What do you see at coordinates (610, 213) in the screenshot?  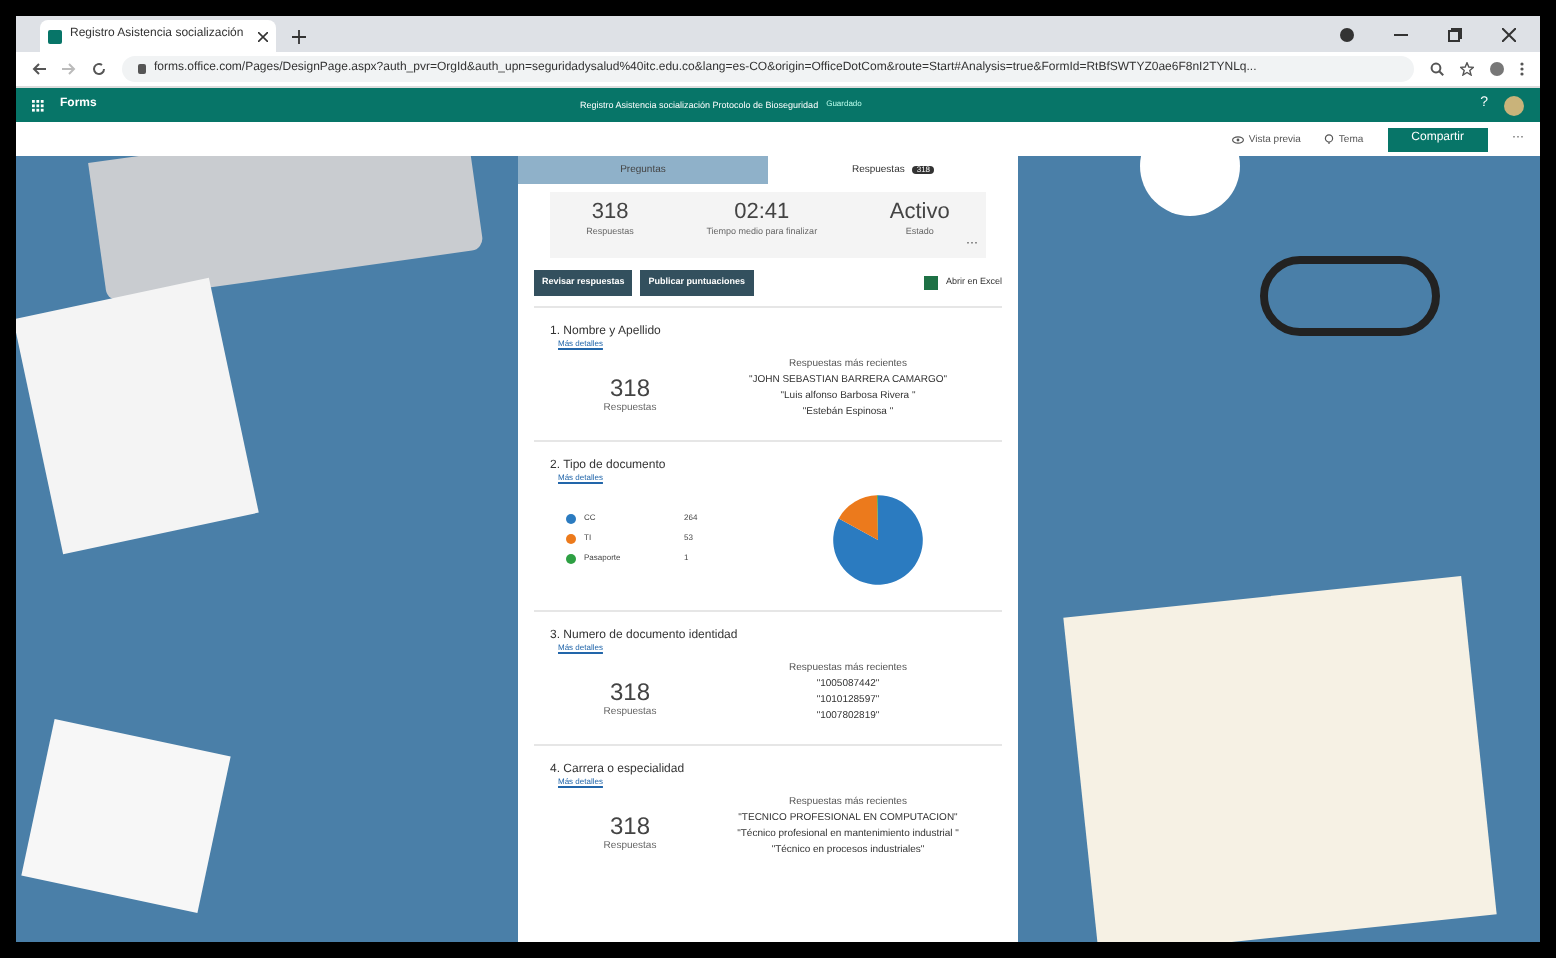 I see `summary-value: 318` at bounding box center [610, 213].